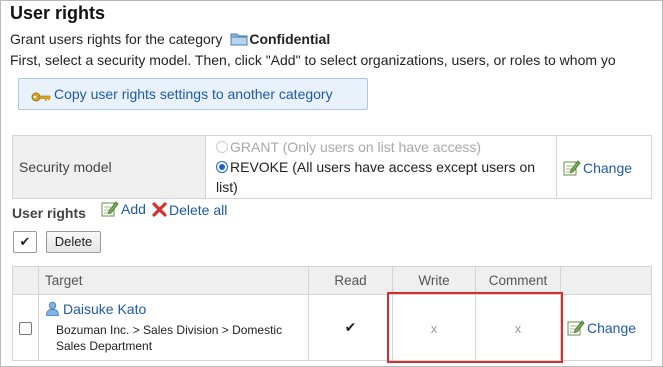 This screenshot has height=367, width=663. I want to click on read-check: ✔, so click(350, 327).